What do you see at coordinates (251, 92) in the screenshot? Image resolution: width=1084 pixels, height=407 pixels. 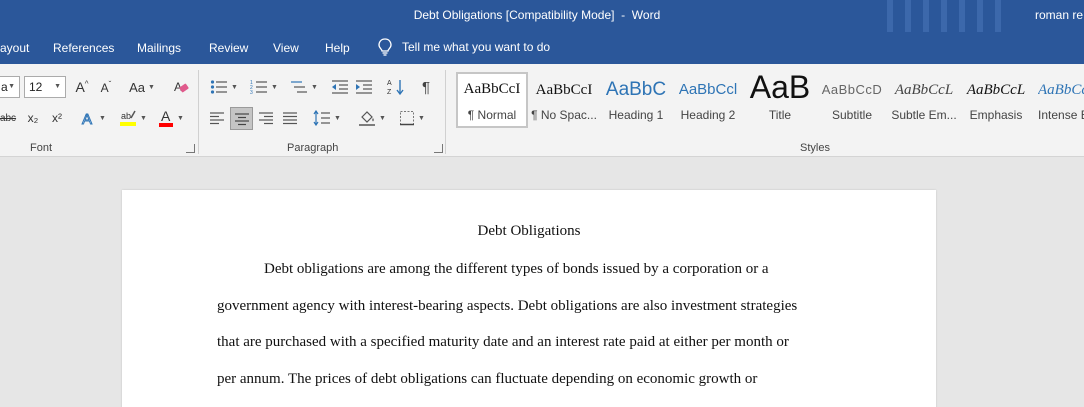 I see `svg-text: 3` at bounding box center [251, 92].